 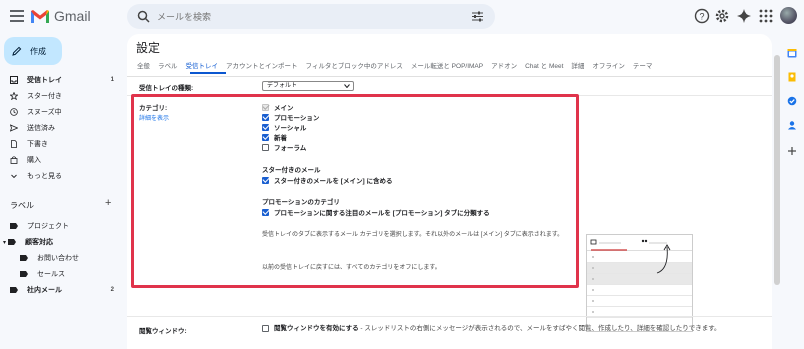 I want to click on sidebar-item-label: もっと見る, so click(x=44, y=176).